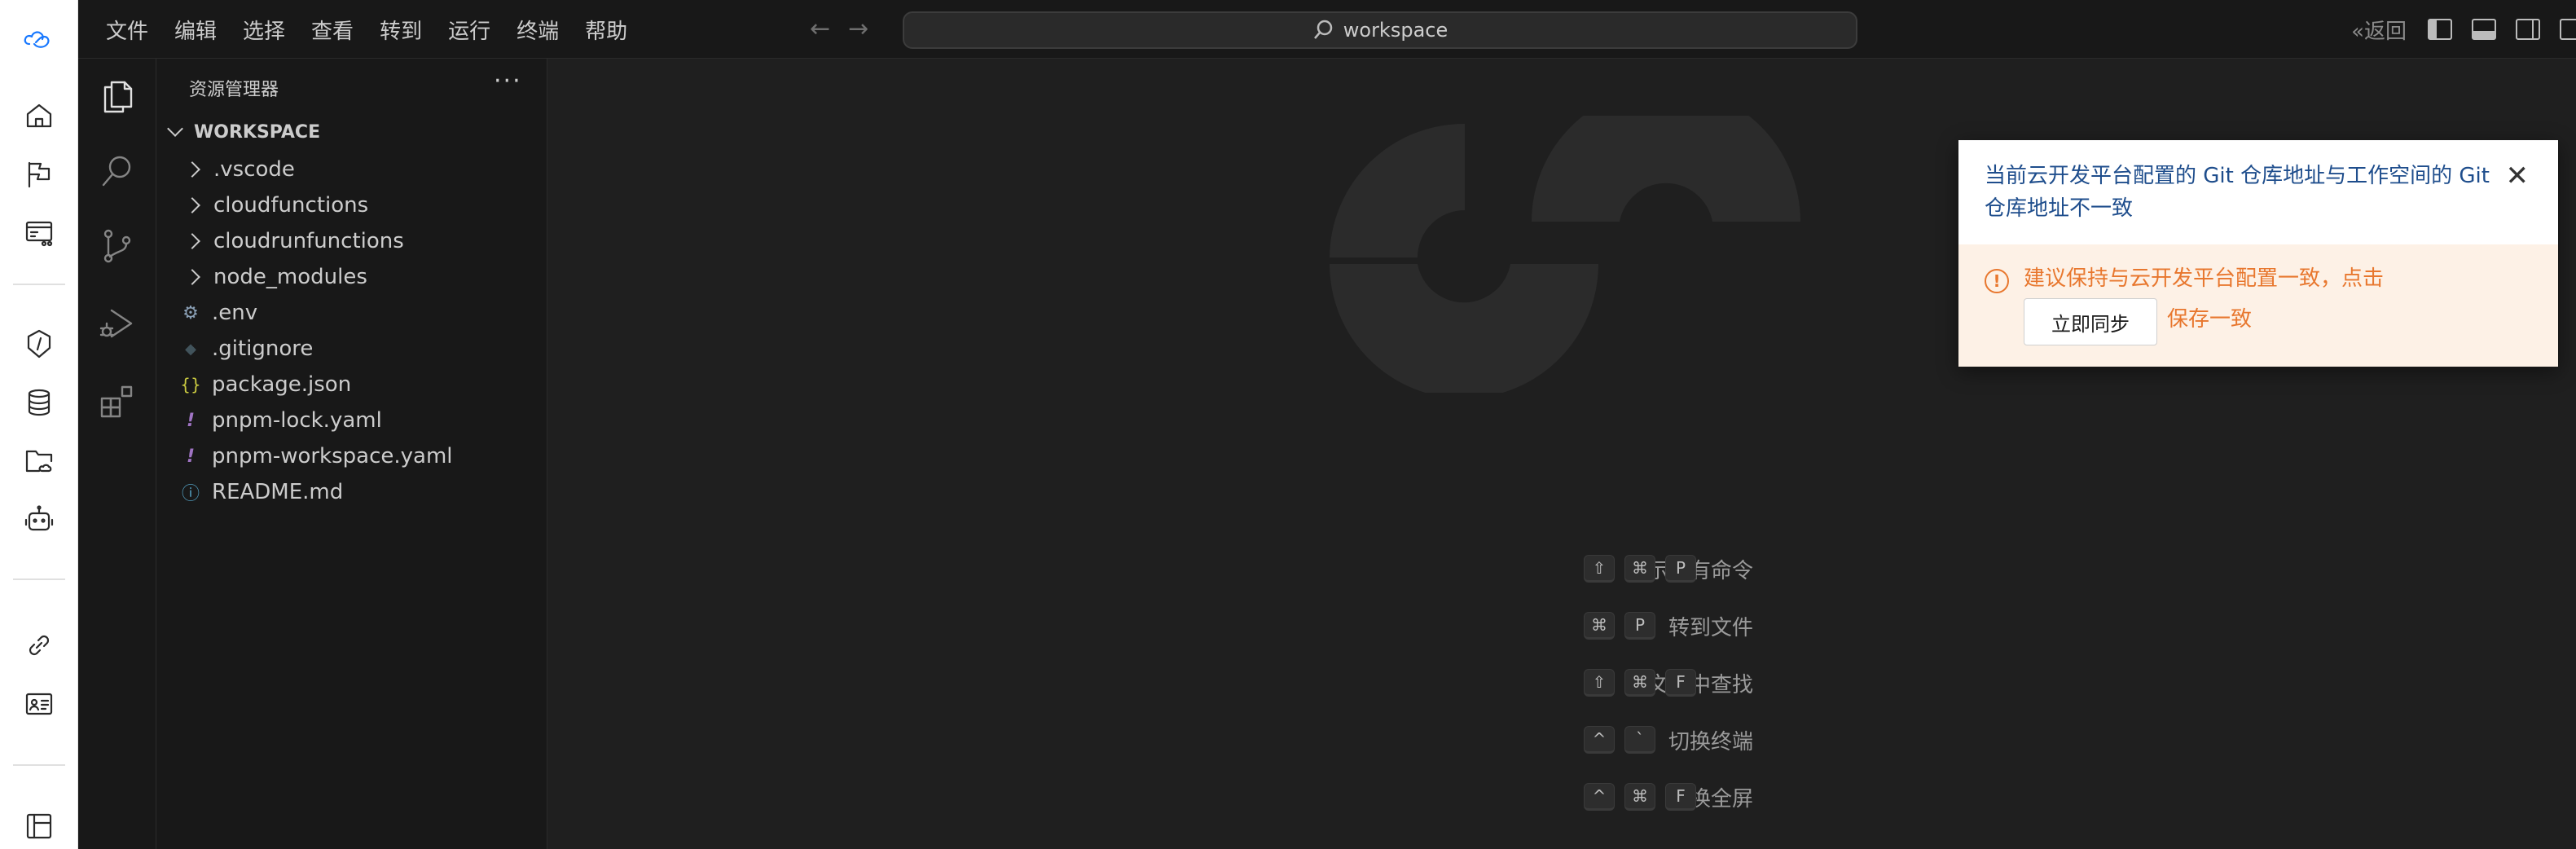 The image size is (2576, 849). Describe the element at coordinates (190, 349) in the screenshot. I see `git-diamond-icon: ◆` at that location.